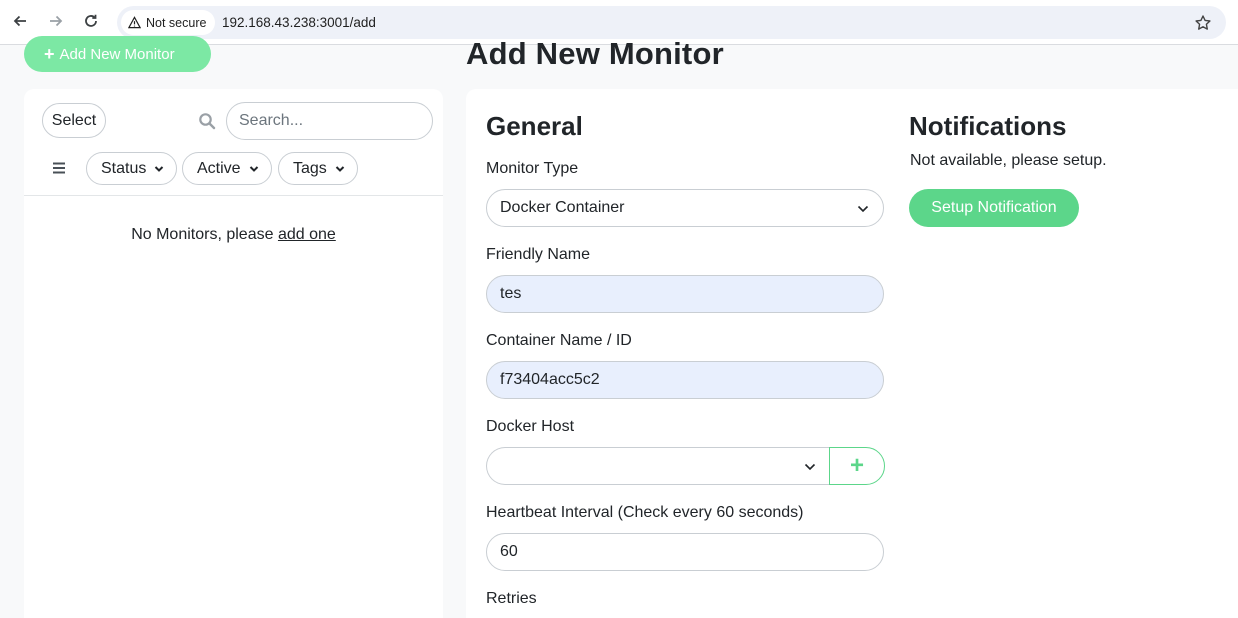 The image size is (1238, 618). What do you see at coordinates (204, 234) in the screenshot?
I see `empty-state-text: No Monitors, please` at bounding box center [204, 234].